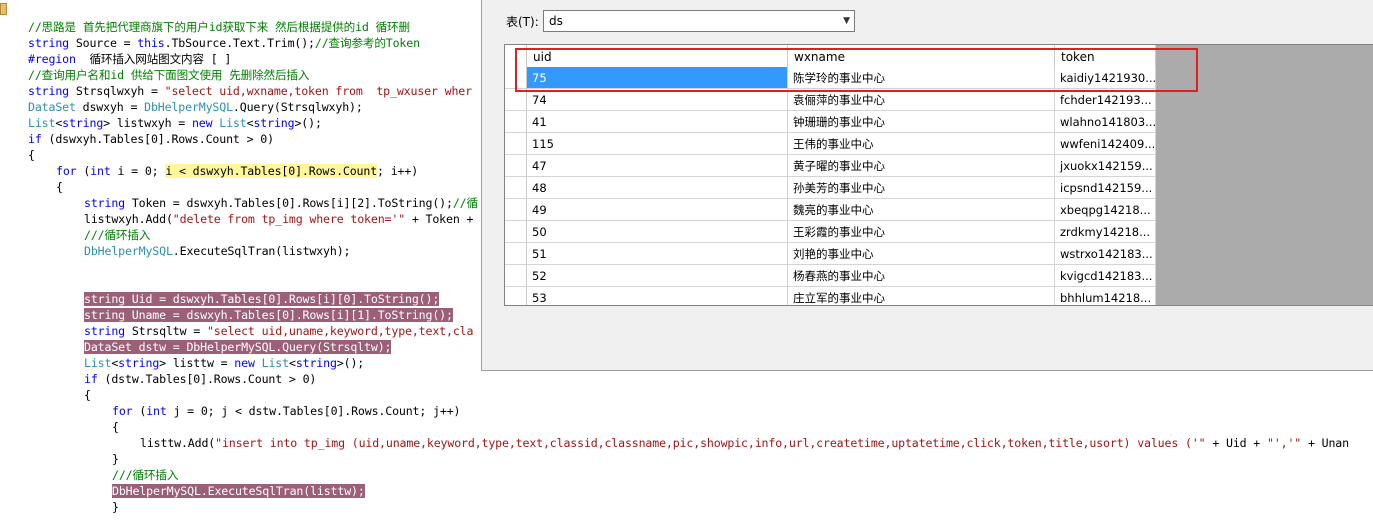 The width and height of the screenshot is (1373, 526). Describe the element at coordinates (398, 171) in the screenshot. I see `code-token: ; i++)` at that location.